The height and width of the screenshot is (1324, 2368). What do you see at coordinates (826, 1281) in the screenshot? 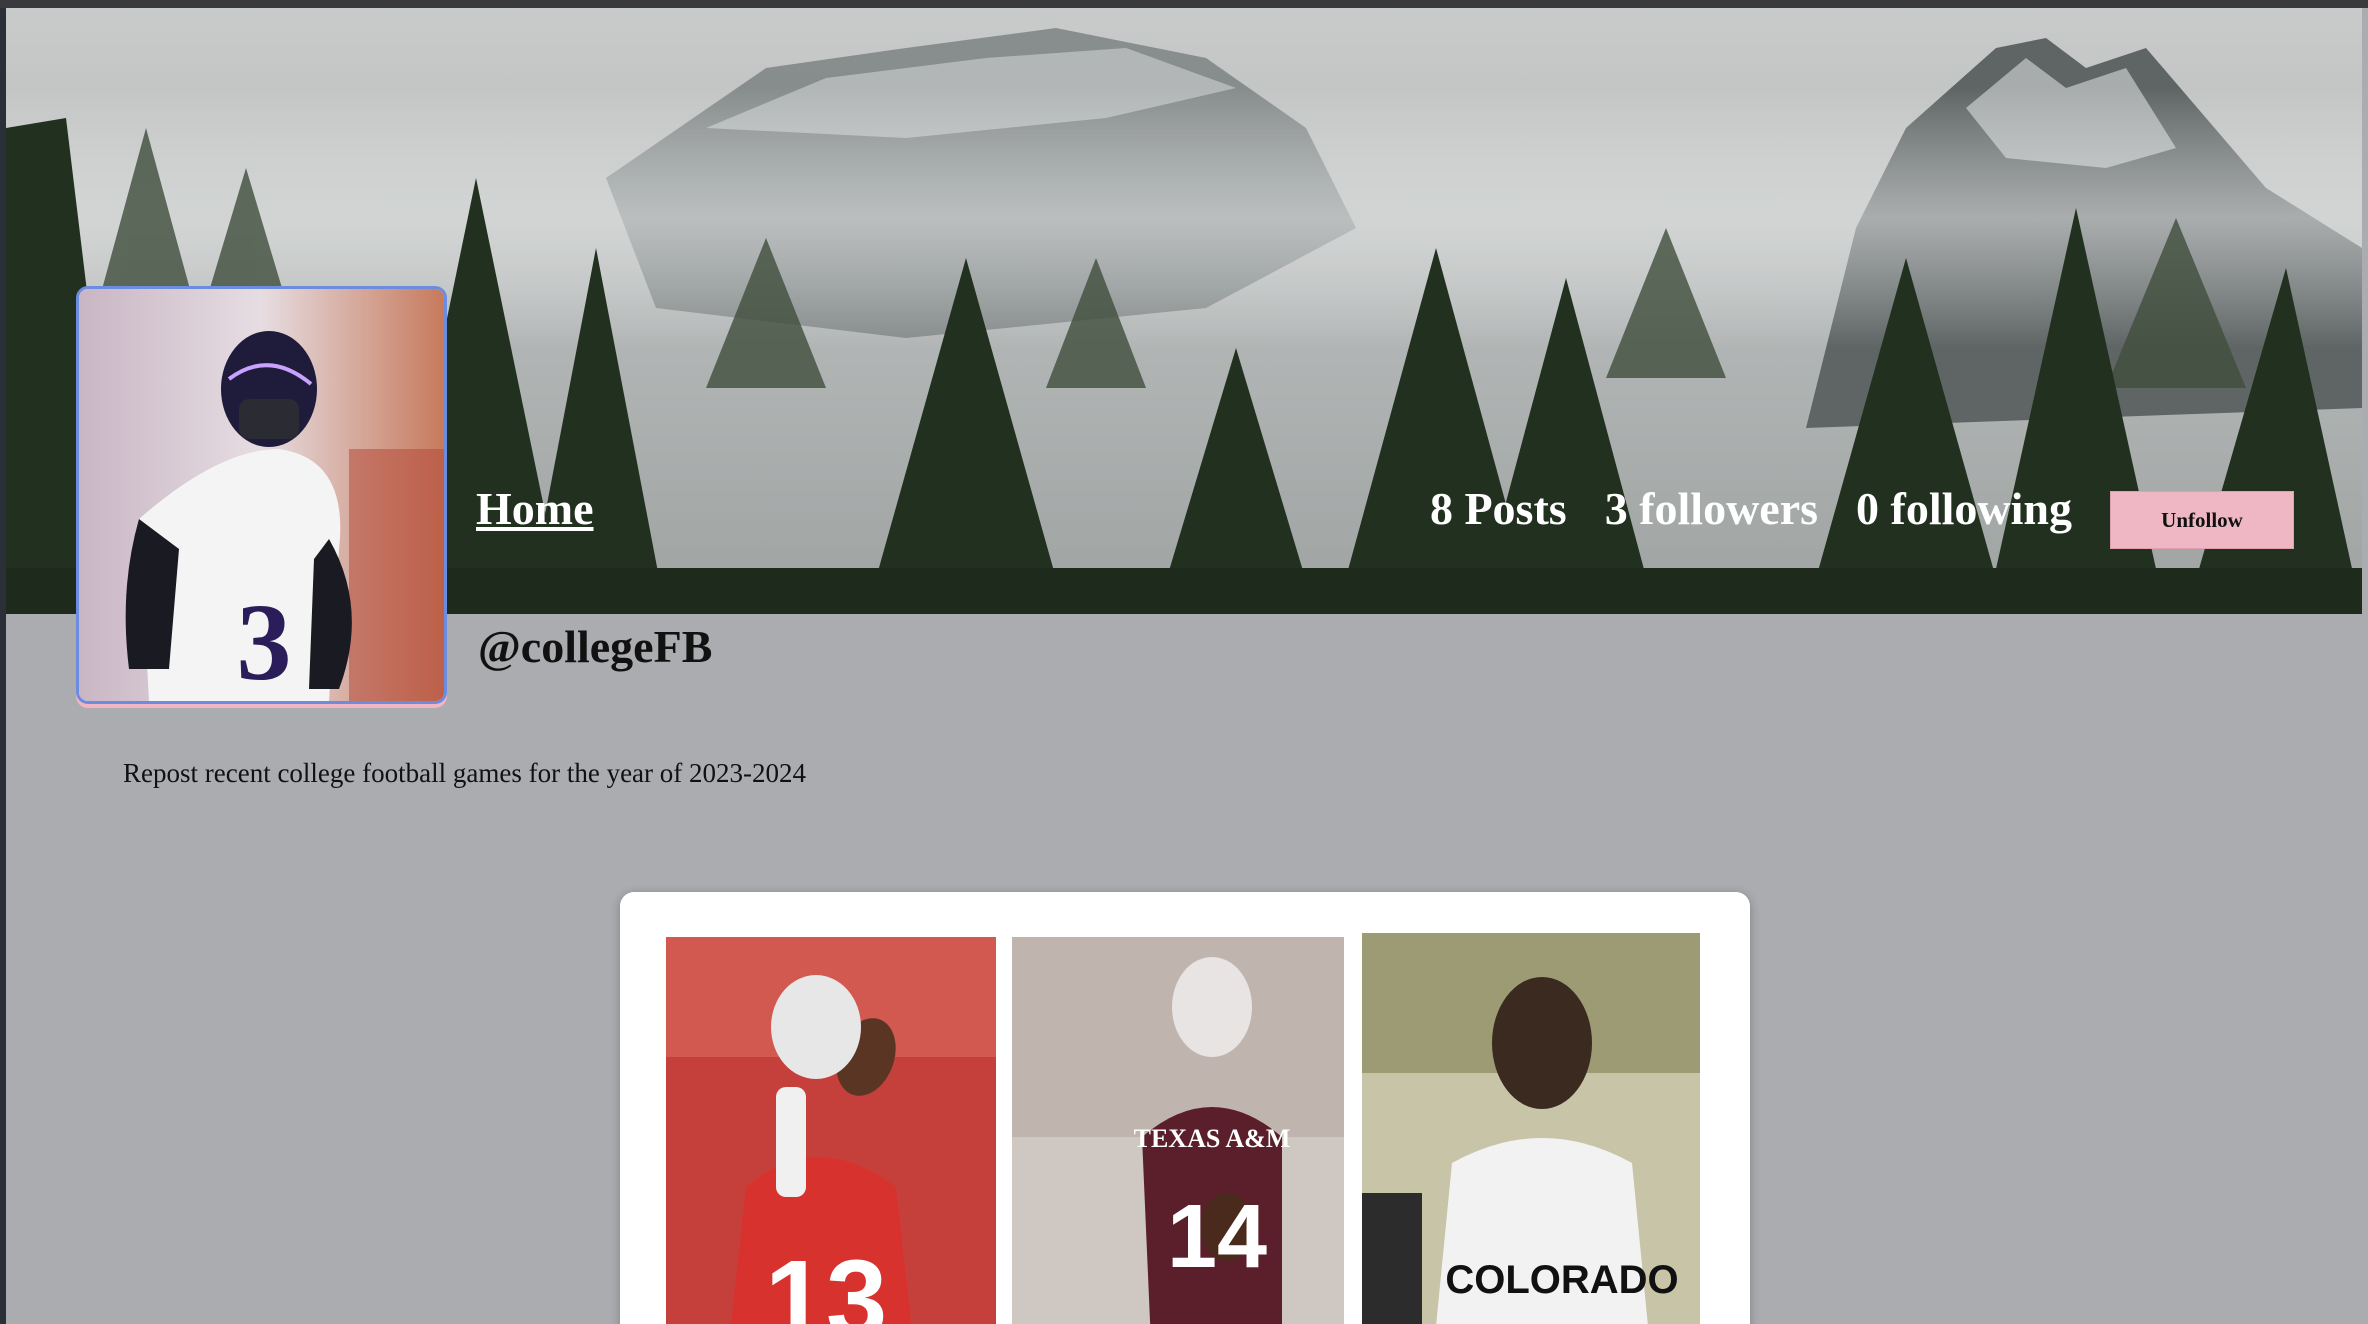
I see `jersey-number: 13` at bounding box center [826, 1281].